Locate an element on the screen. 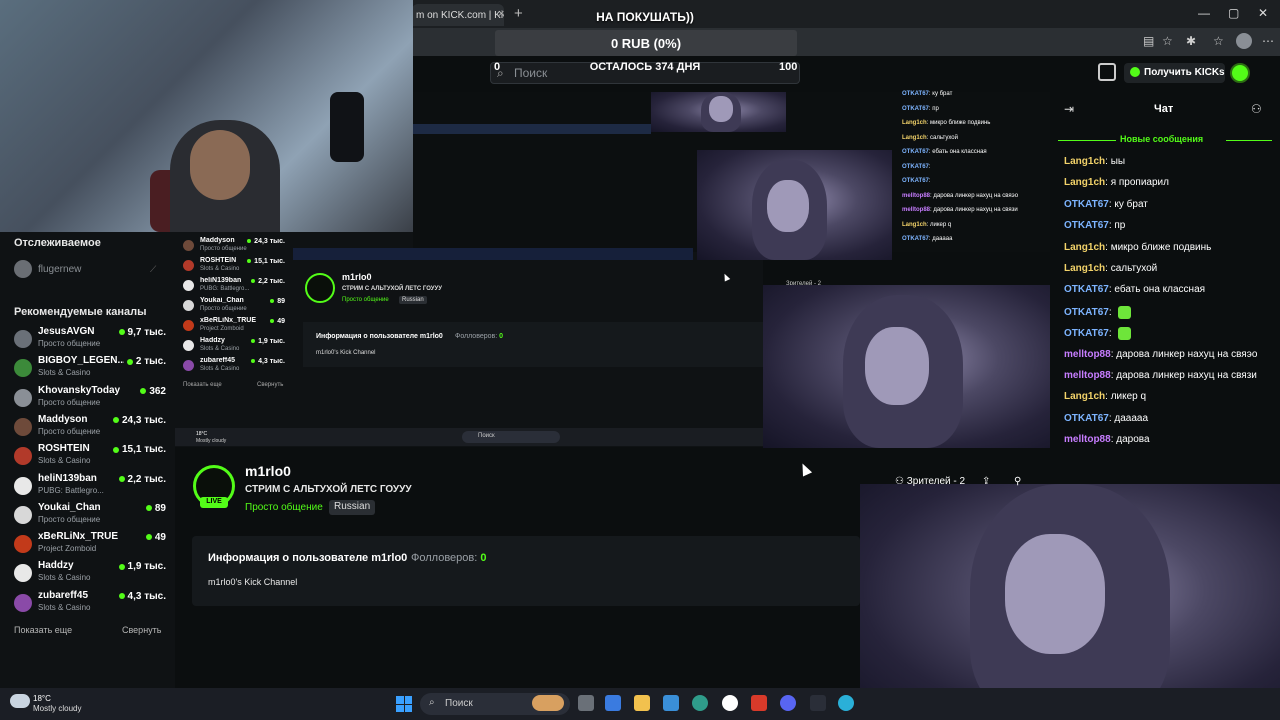 The height and width of the screenshot is (720, 1280). kicks-icon is located at coordinates (1135, 72).